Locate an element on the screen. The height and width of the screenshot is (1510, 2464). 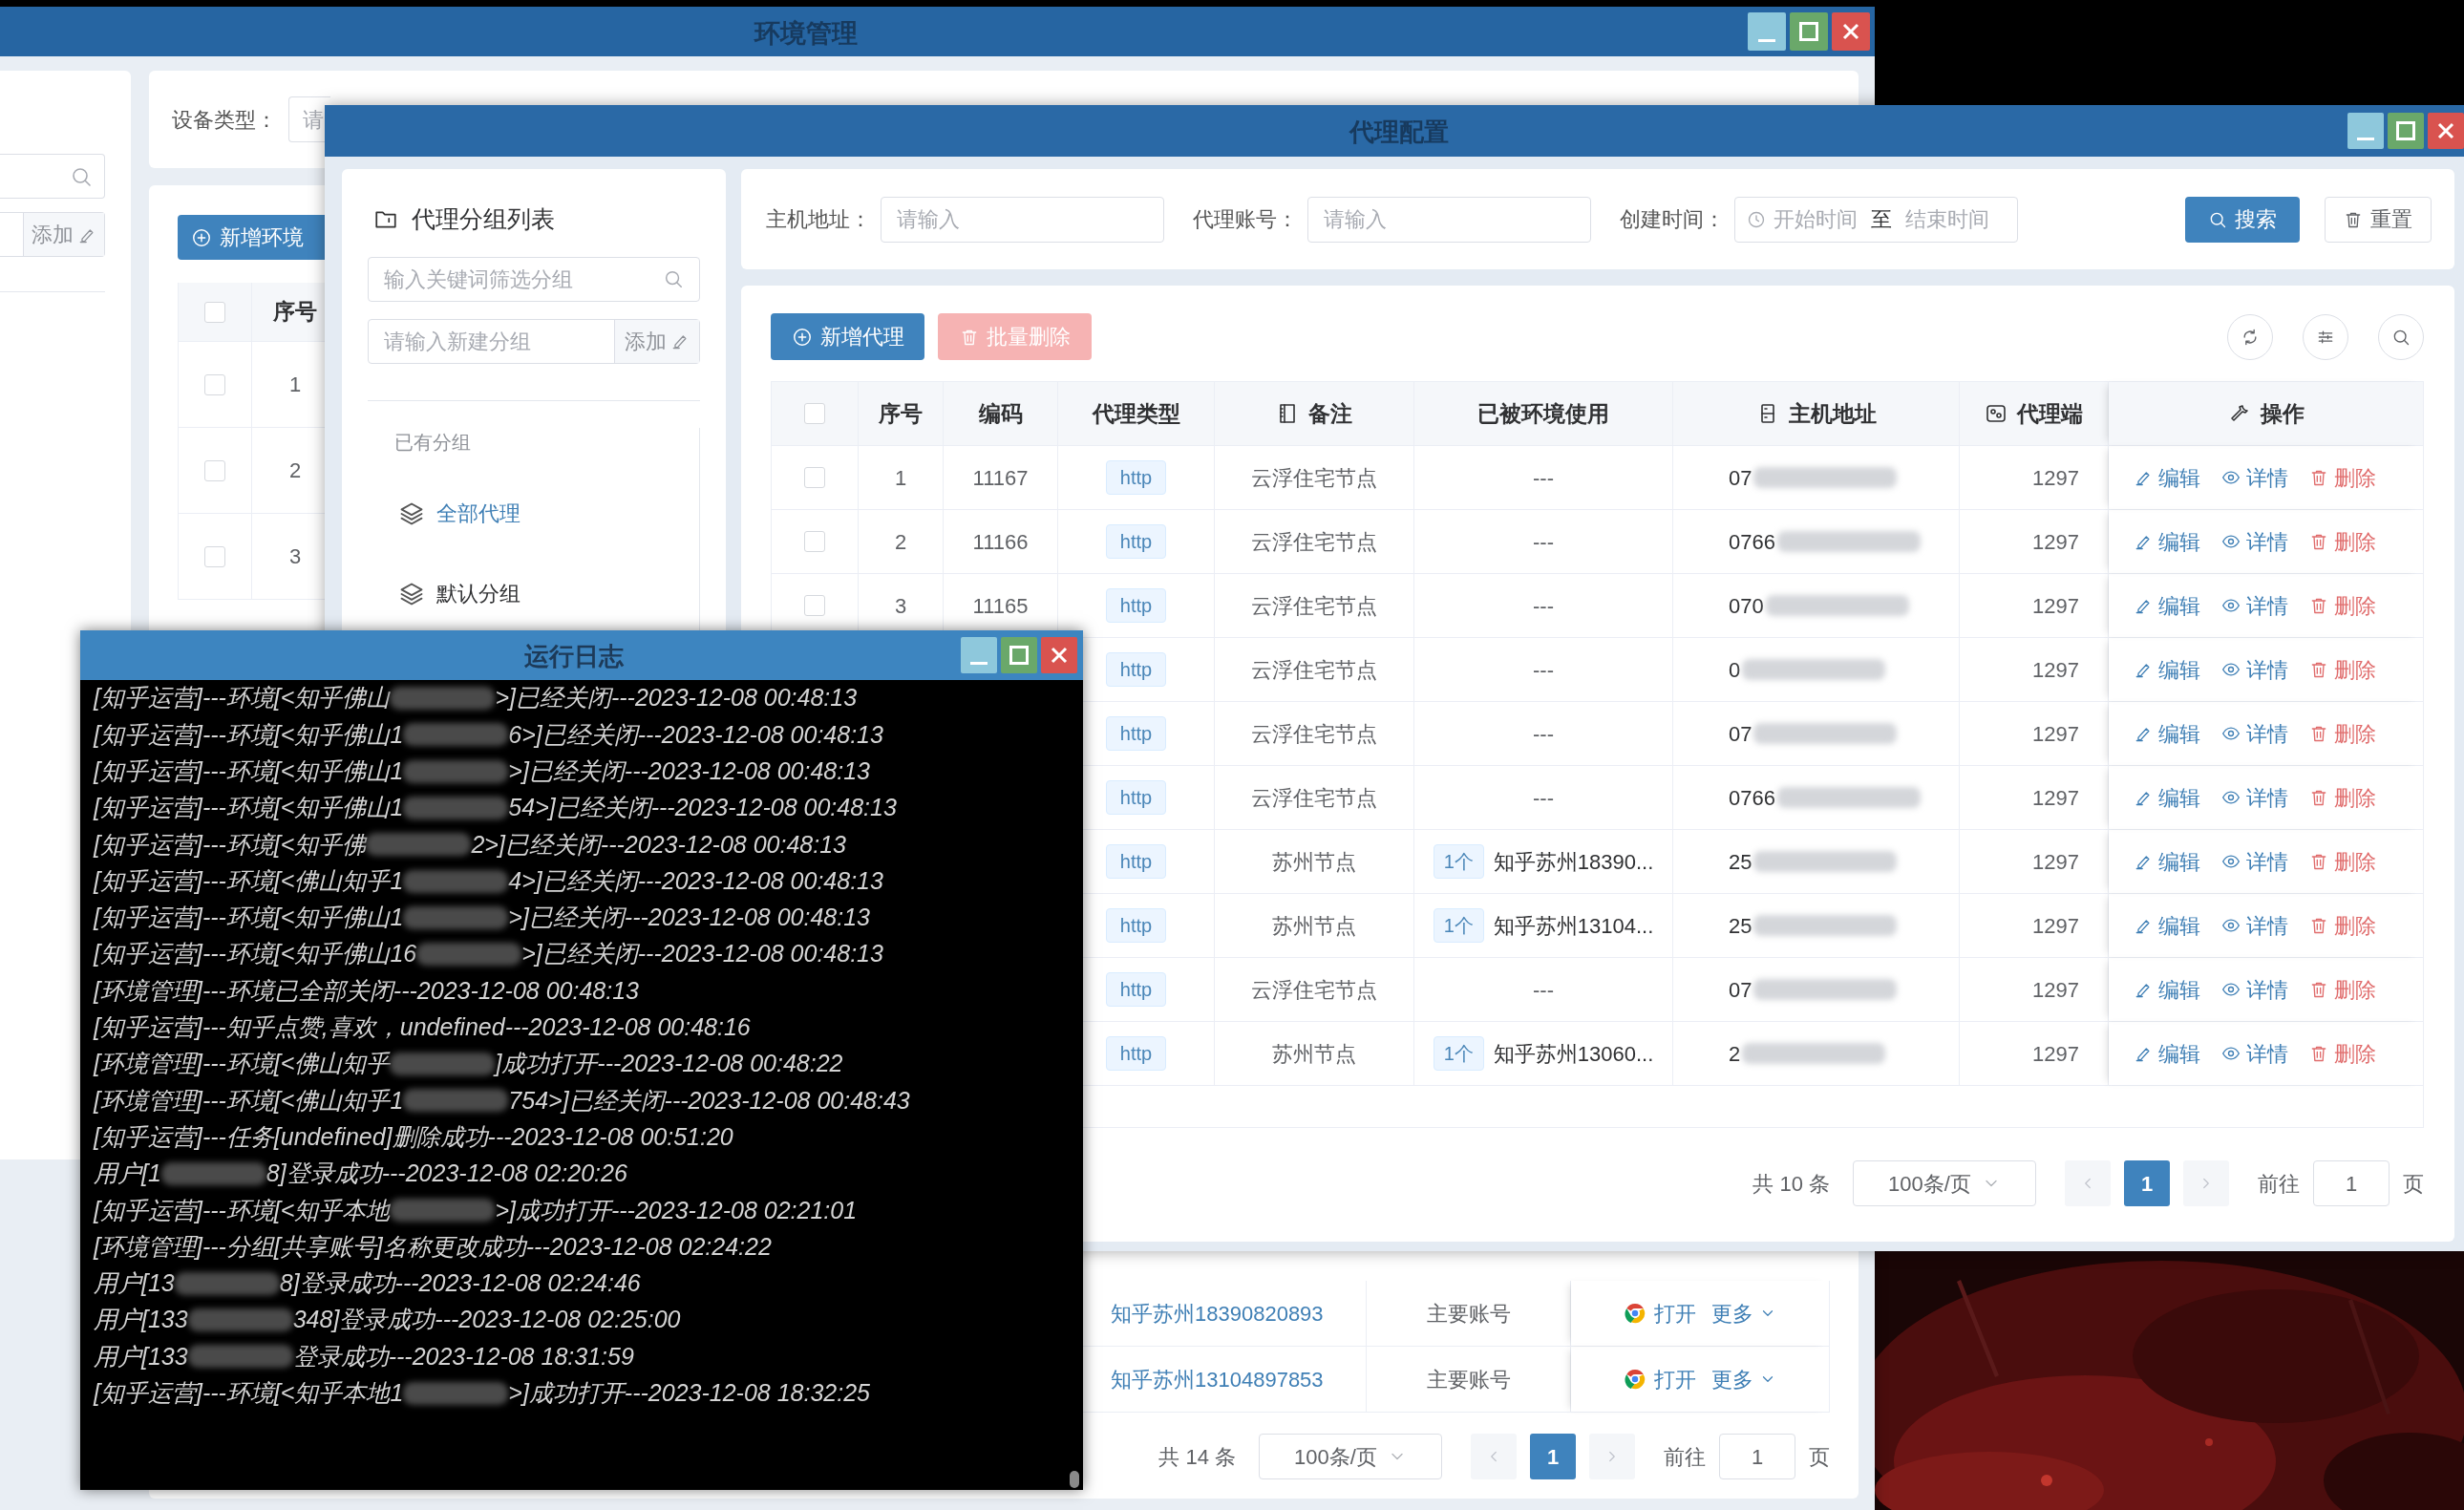
table-cell-text: 苏州节点 is located at coordinates (1314, 1054).